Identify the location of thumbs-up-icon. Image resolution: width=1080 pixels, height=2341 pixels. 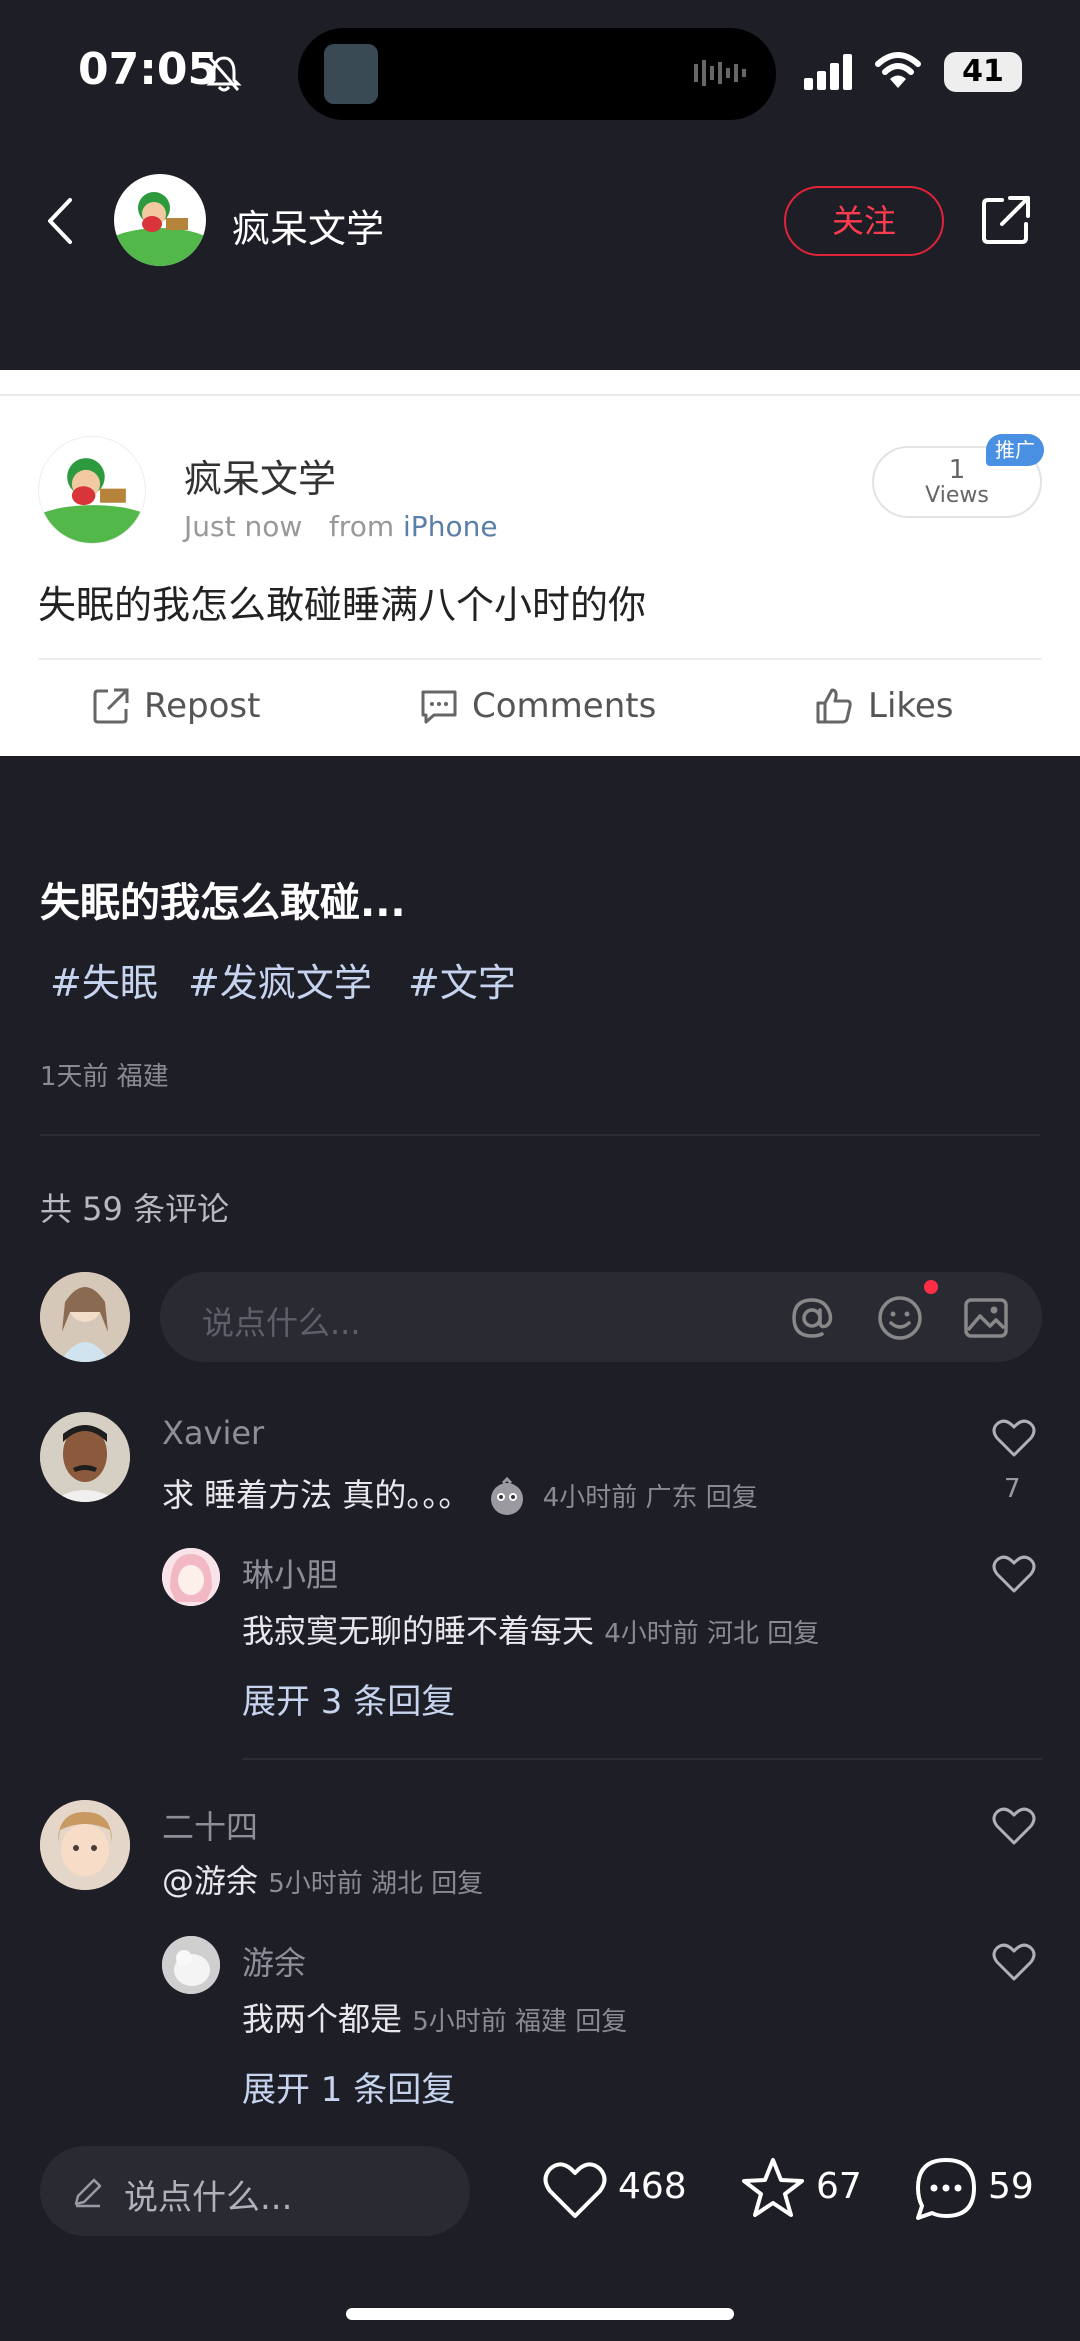
(834, 706).